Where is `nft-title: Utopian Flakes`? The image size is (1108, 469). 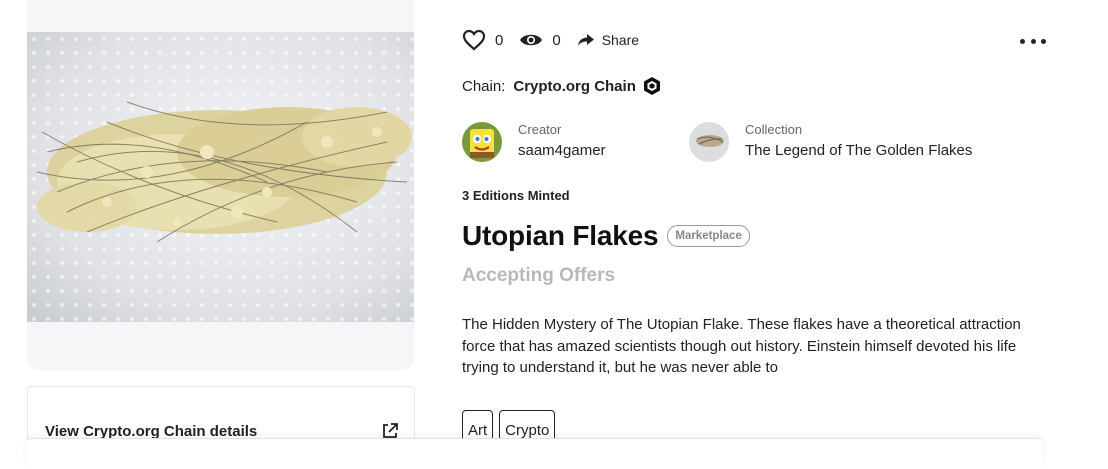
nft-title: Utopian Flakes is located at coordinates (560, 235).